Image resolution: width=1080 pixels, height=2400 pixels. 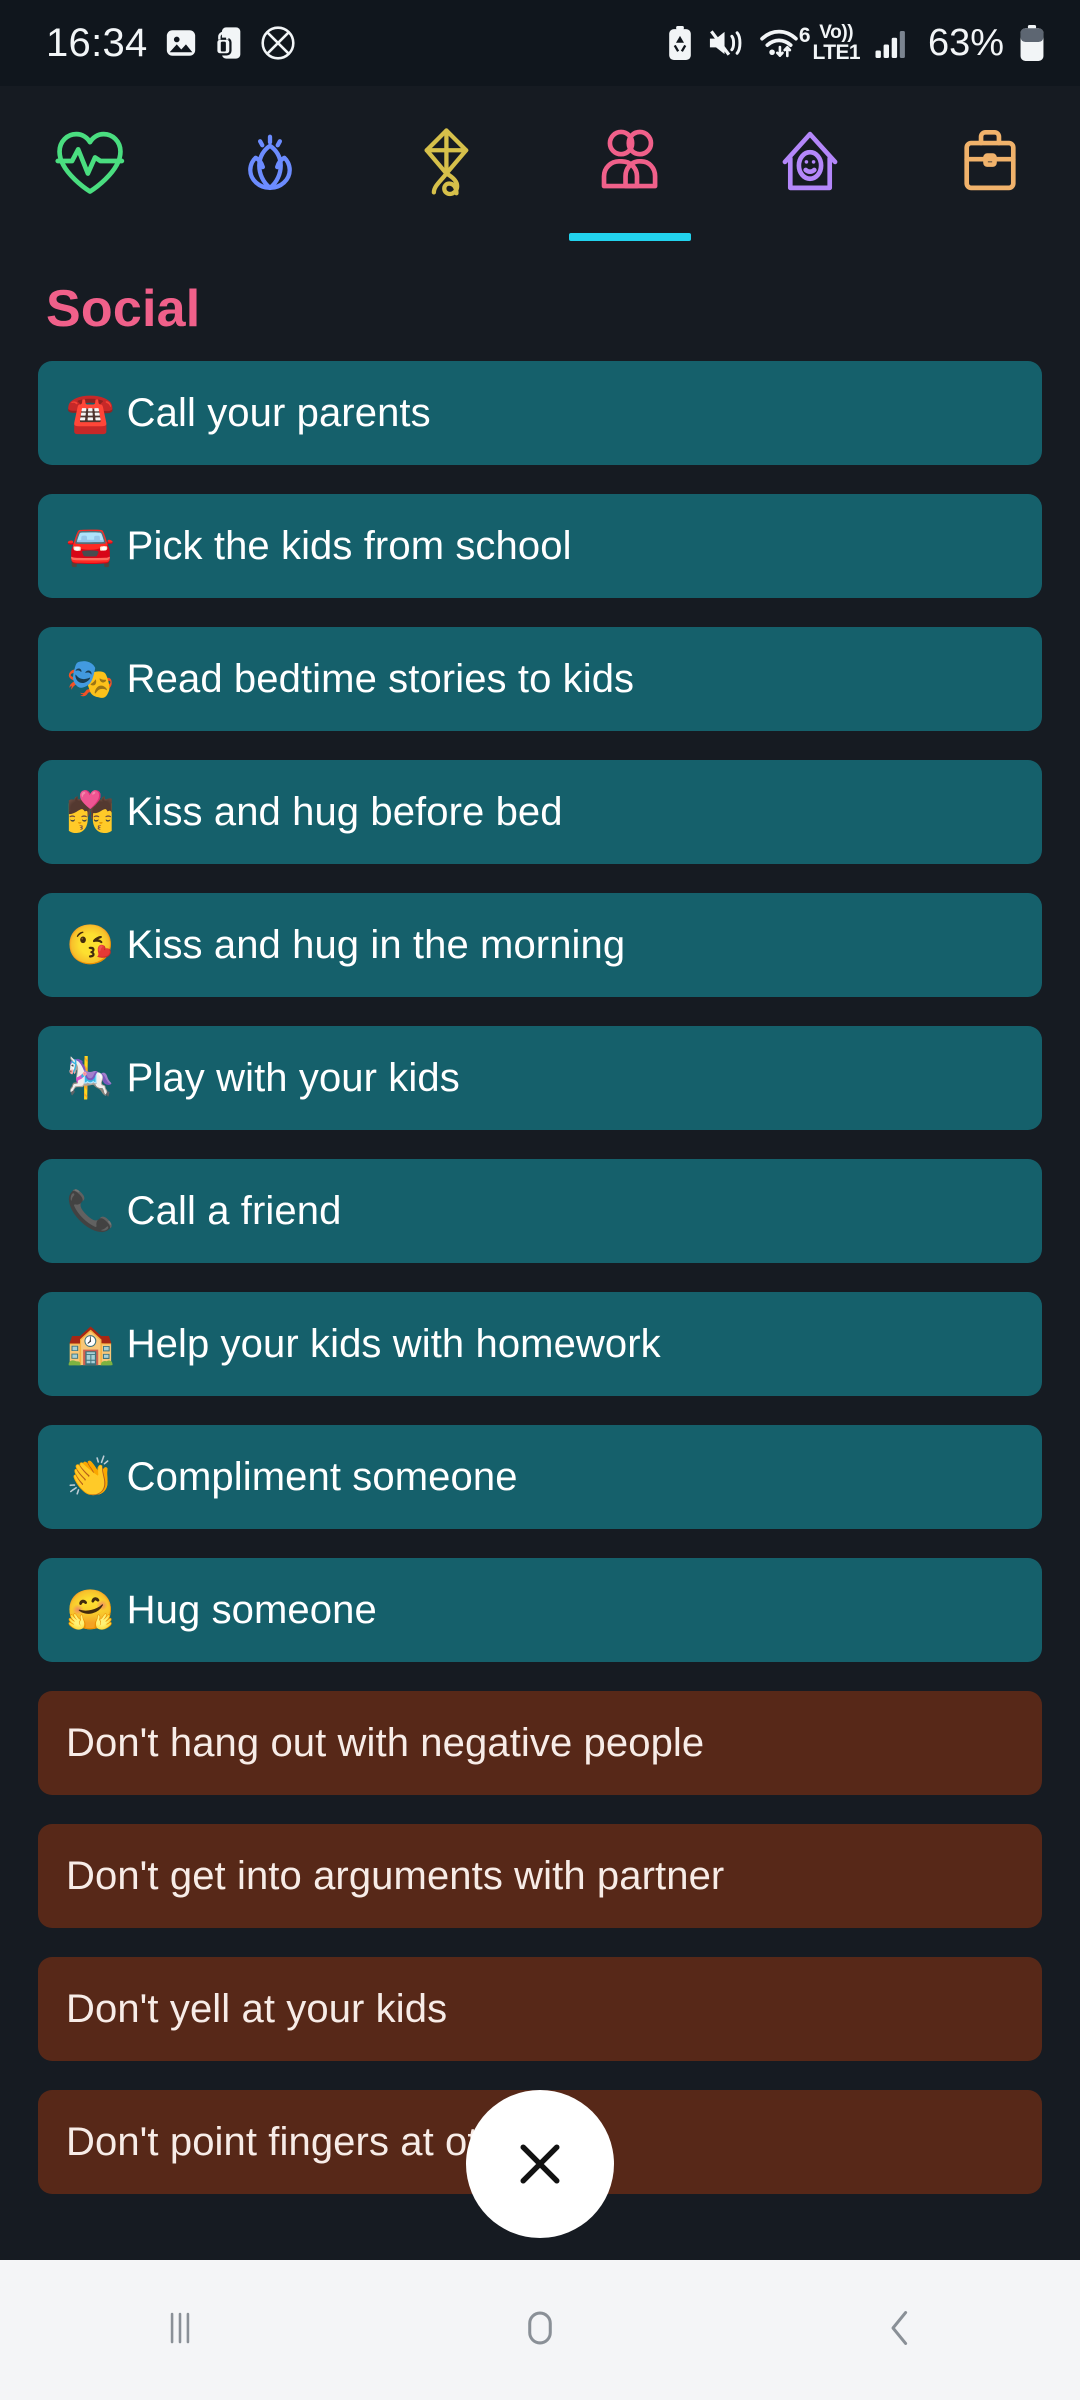 I want to click on tab-home, so click(x=810, y=163).